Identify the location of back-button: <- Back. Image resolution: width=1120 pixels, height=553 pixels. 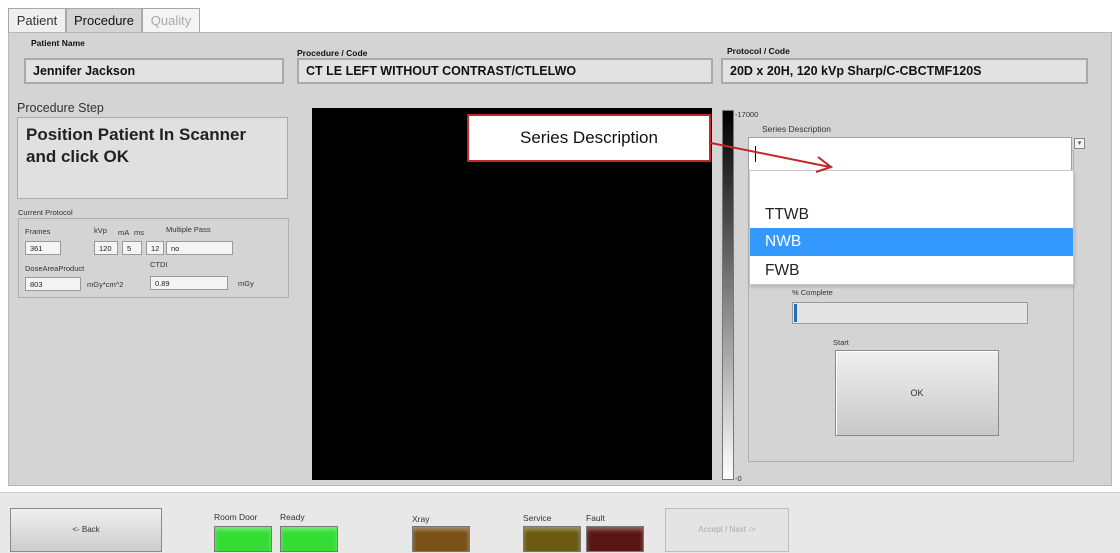
(86, 530).